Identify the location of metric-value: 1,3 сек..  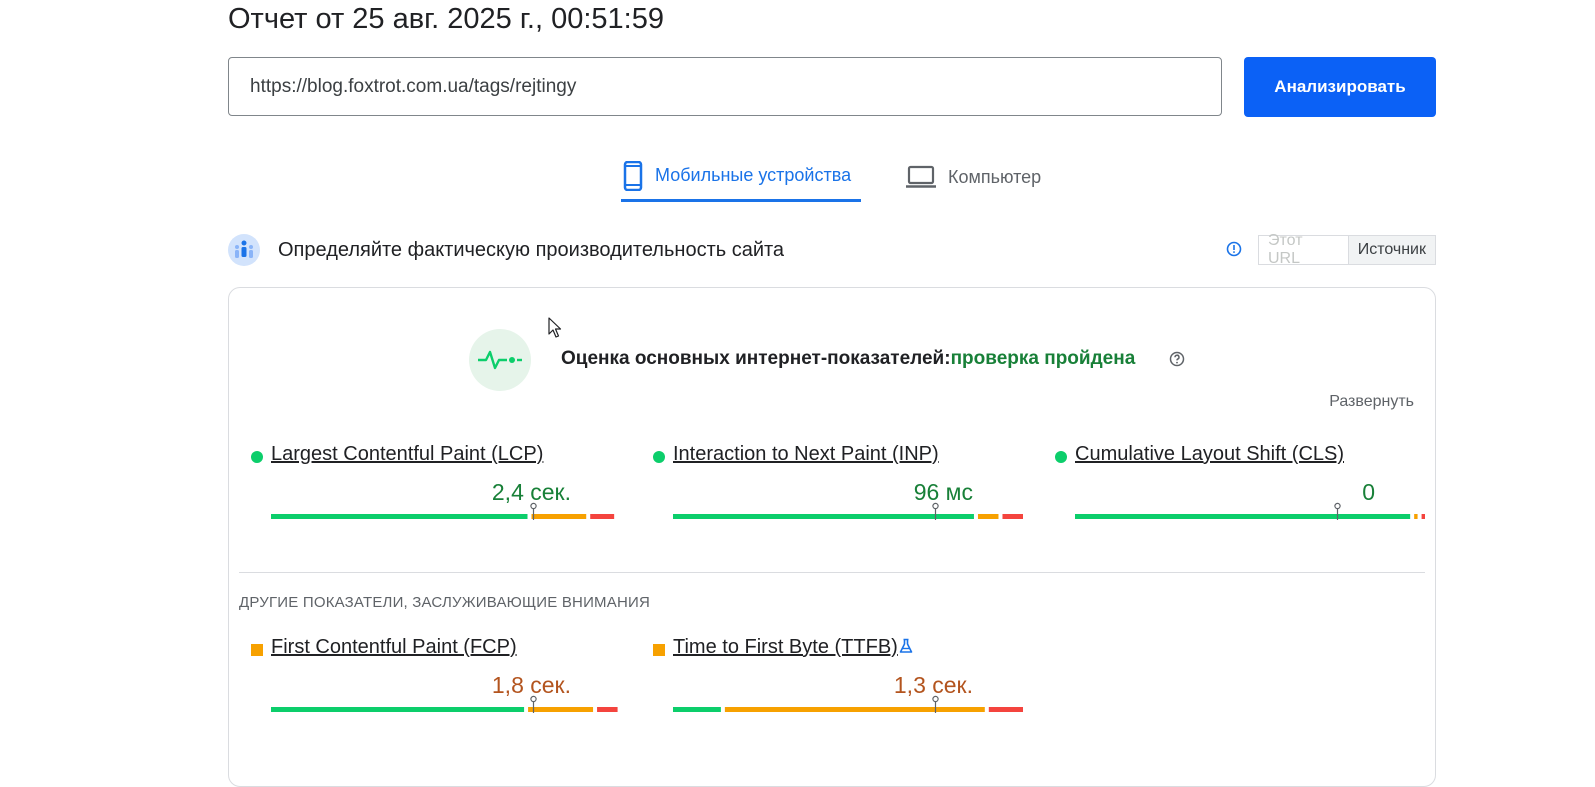
(933, 685).